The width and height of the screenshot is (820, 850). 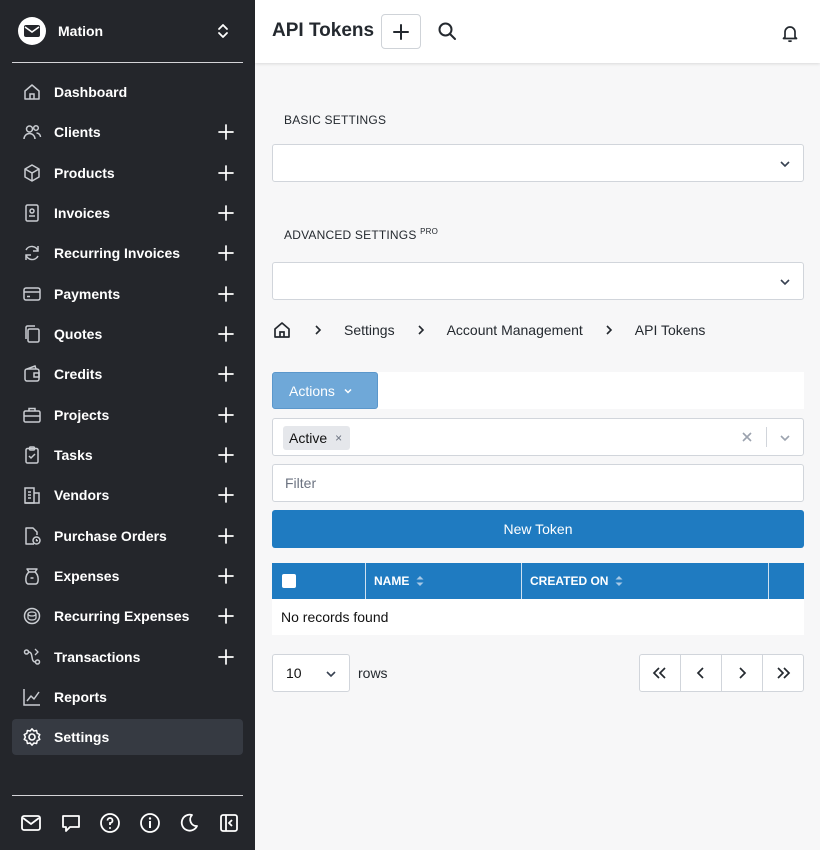 What do you see at coordinates (32, 495) in the screenshot?
I see `building-icon` at bounding box center [32, 495].